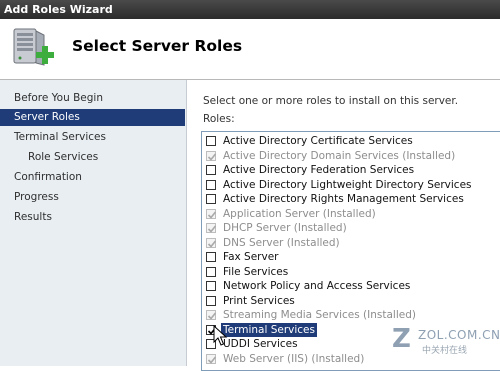 This screenshot has width=500, height=371. I want to click on role-item: Streaming Media Services (Installed), so click(351, 315).